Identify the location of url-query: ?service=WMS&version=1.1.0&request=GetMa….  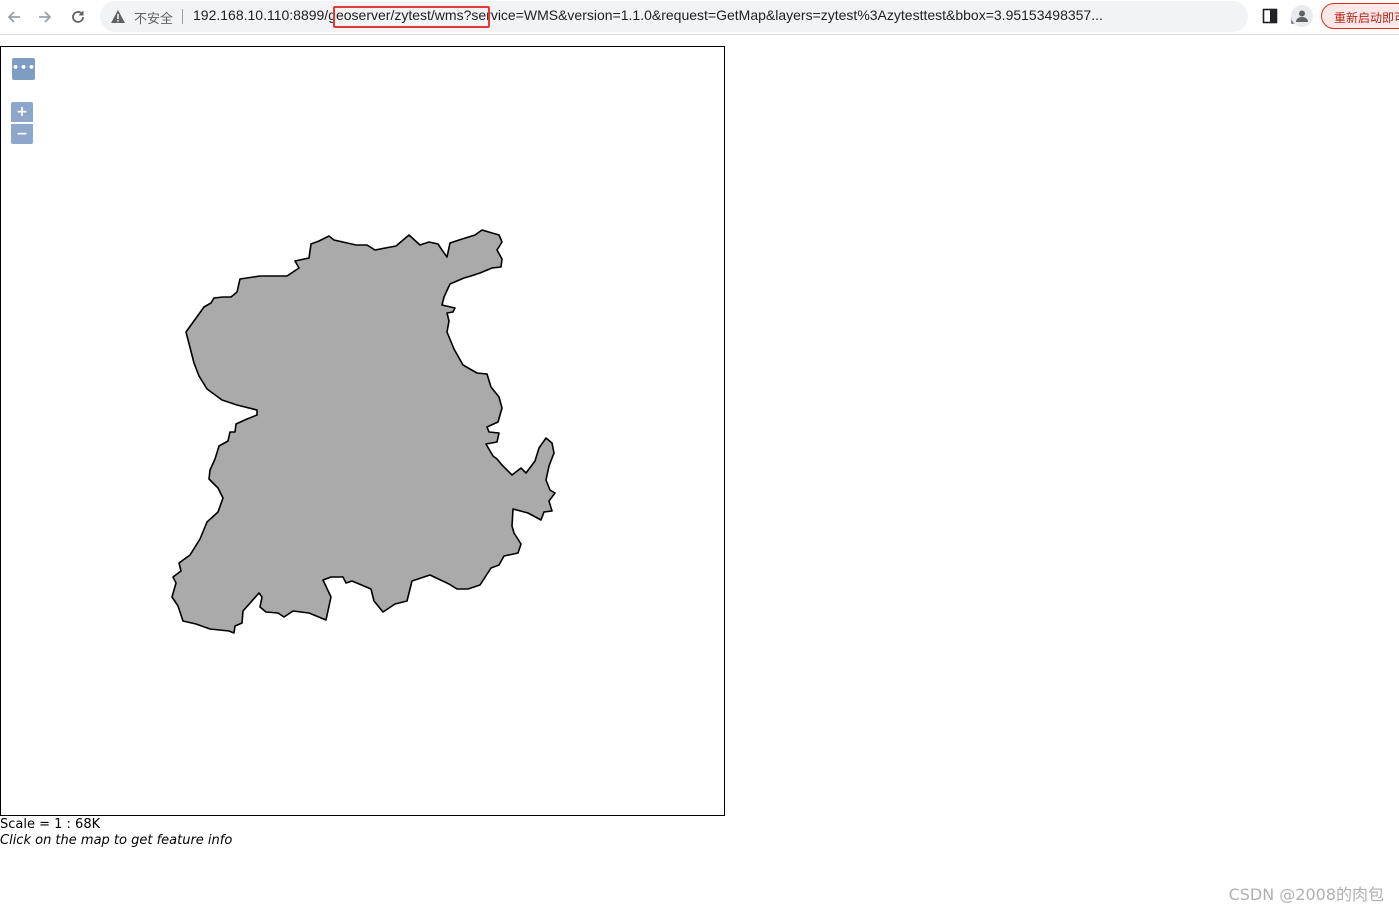
(783, 15).